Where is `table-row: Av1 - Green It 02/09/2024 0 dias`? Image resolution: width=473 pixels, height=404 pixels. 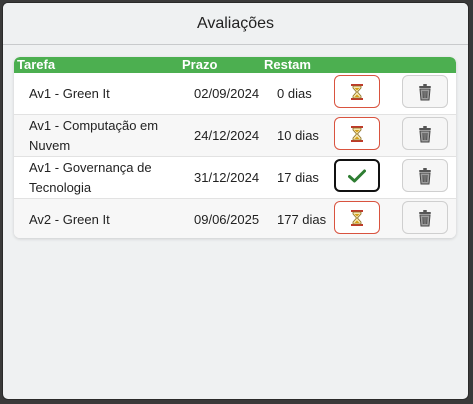 table-row: Av1 - Green It 02/09/2024 0 dias is located at coordinates (235, 94).